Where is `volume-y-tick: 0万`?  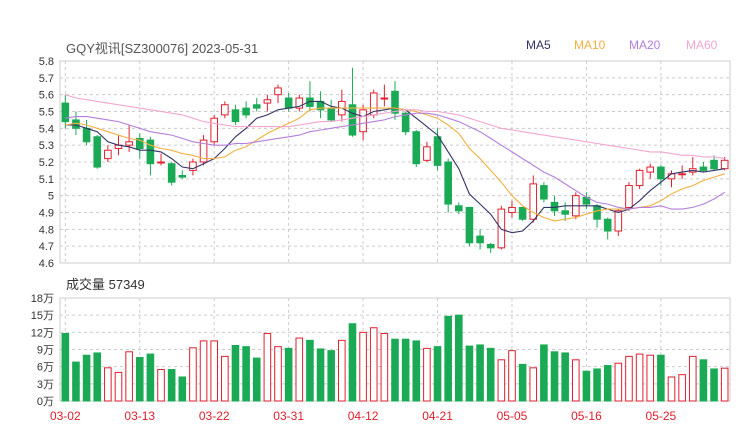 volume-y-tick: 0万 is located at coordinates (45, 402).